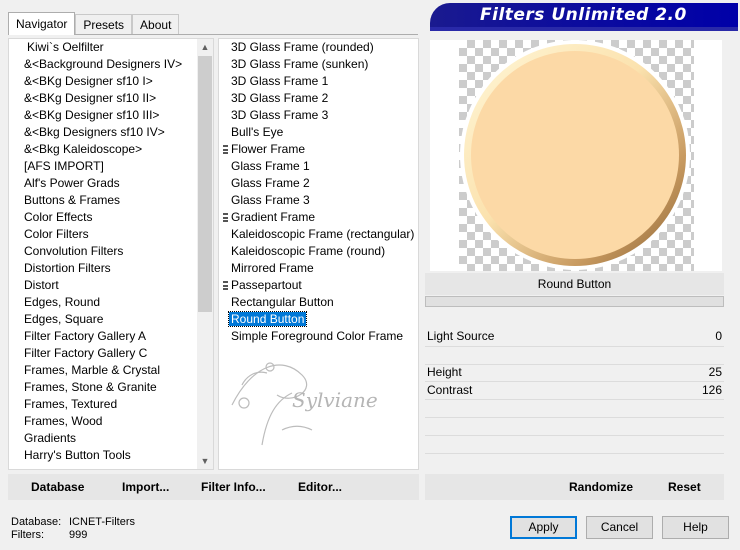 This screenshot has width=740, height=550. I want to click on filter-item-label: Kaleidoscopic Frame (round), so click(308, 251).